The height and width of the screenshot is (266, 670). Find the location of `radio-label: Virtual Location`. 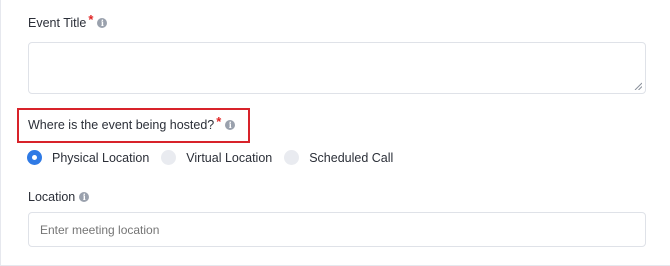

radio-label: Virtual Location is located at coordinates (229, 158).